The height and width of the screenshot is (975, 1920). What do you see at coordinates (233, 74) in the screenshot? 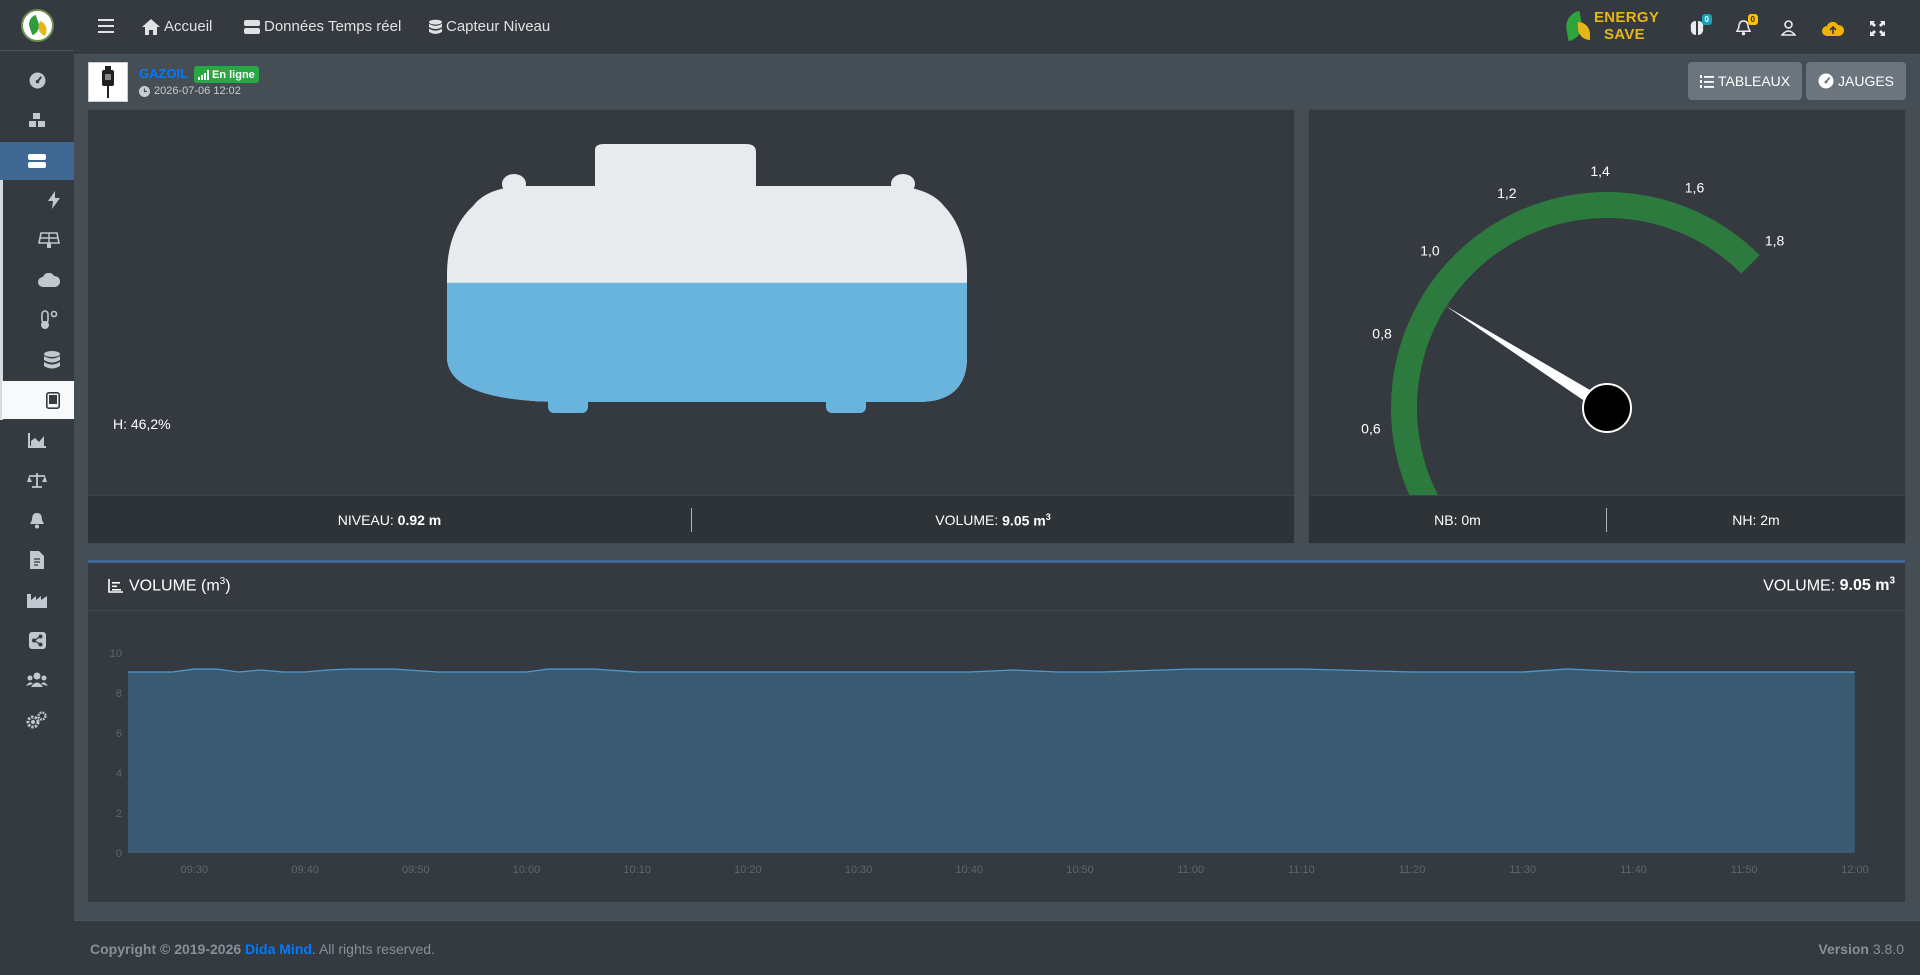
I see `status-label: En ligne` at bounding box center [233, 74].